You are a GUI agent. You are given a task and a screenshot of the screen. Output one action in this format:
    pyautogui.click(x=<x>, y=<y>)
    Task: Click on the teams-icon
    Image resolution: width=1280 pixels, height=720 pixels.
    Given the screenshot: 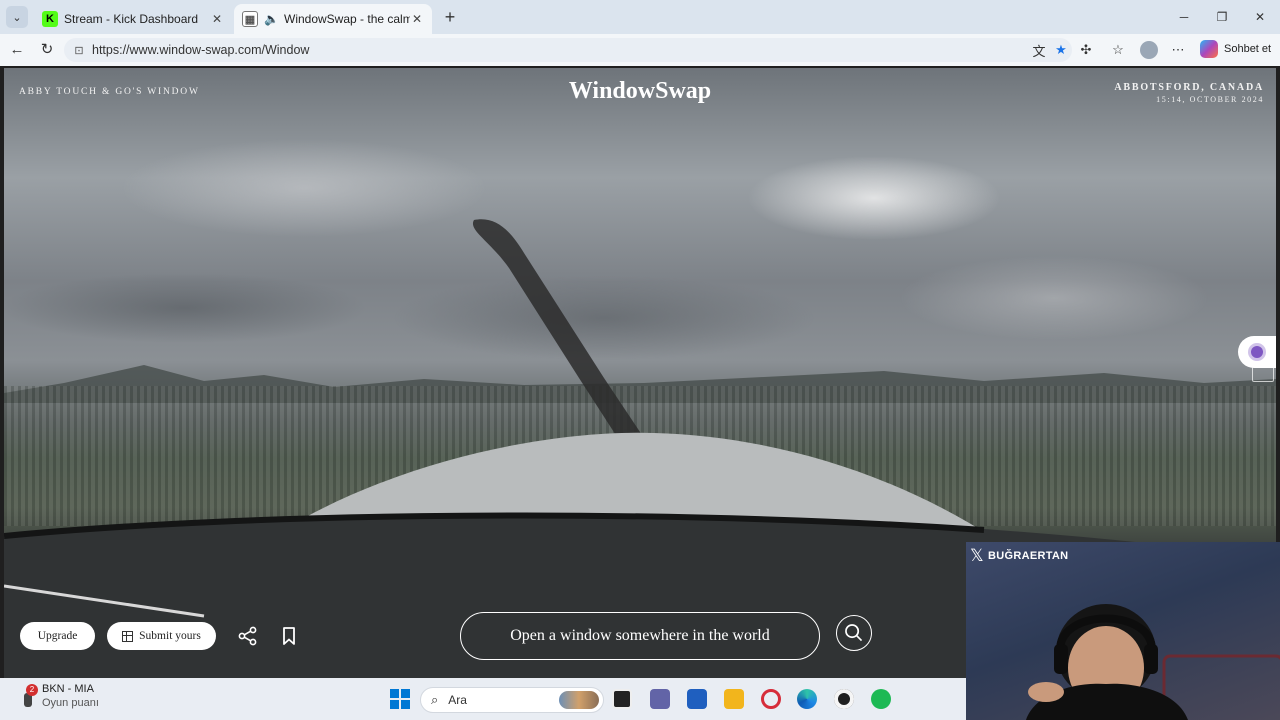 What is the action you would take?
    pyautogui.click(x=660, y=699)
    